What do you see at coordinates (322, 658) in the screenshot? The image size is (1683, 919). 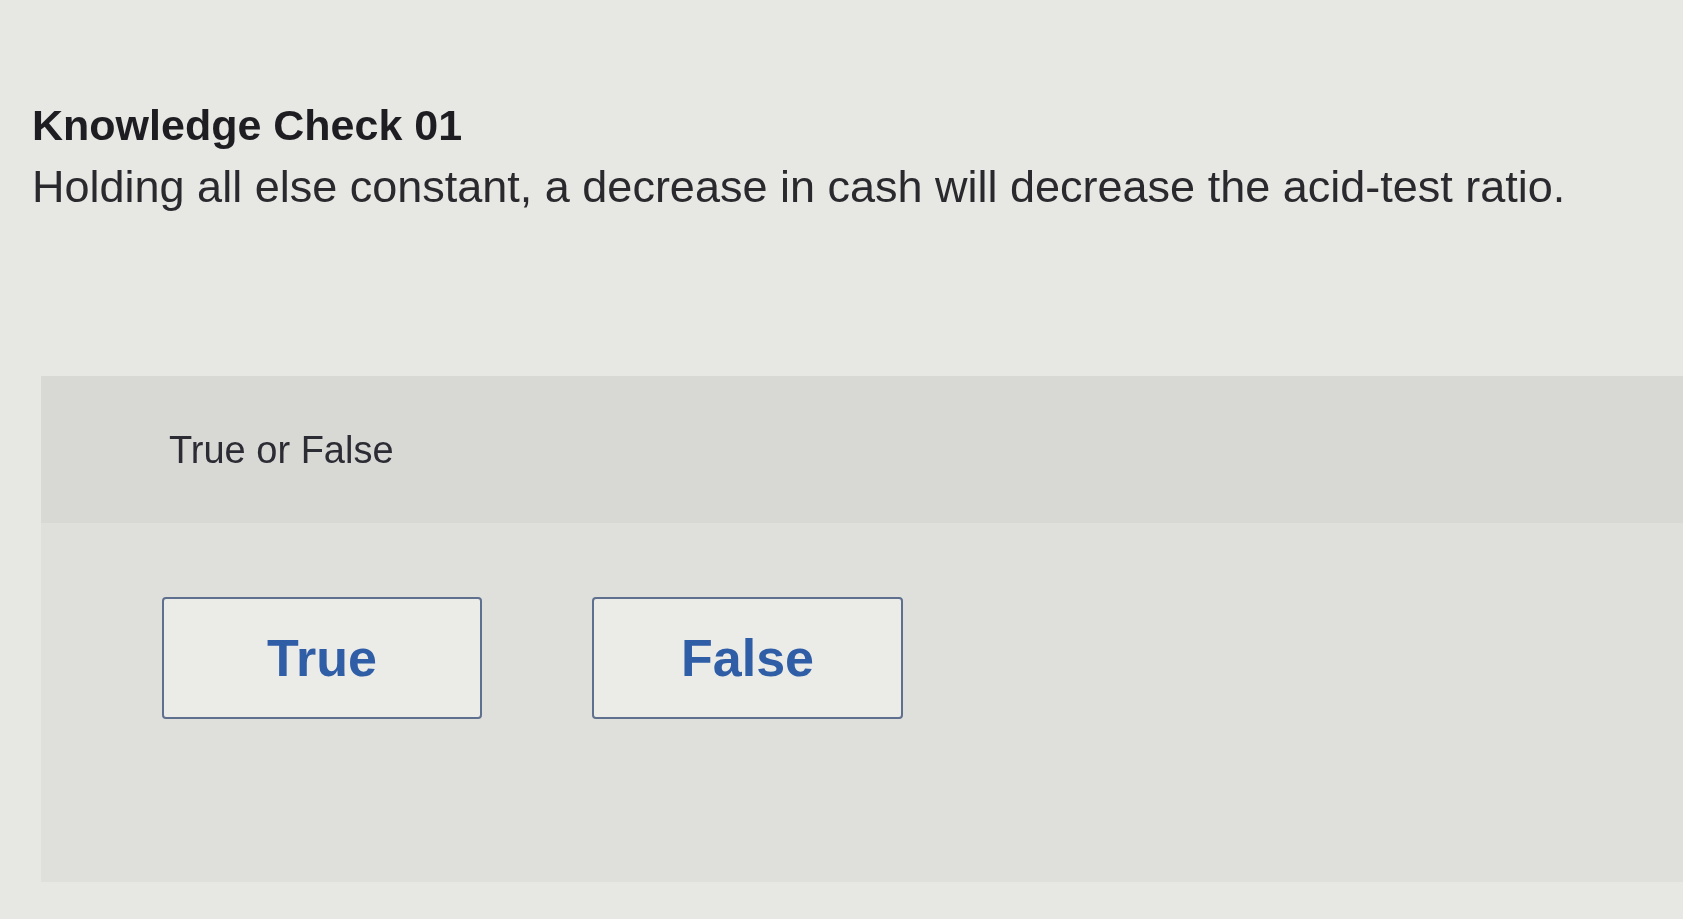 I see `answer-button: True` at bounding box center [322, 658].